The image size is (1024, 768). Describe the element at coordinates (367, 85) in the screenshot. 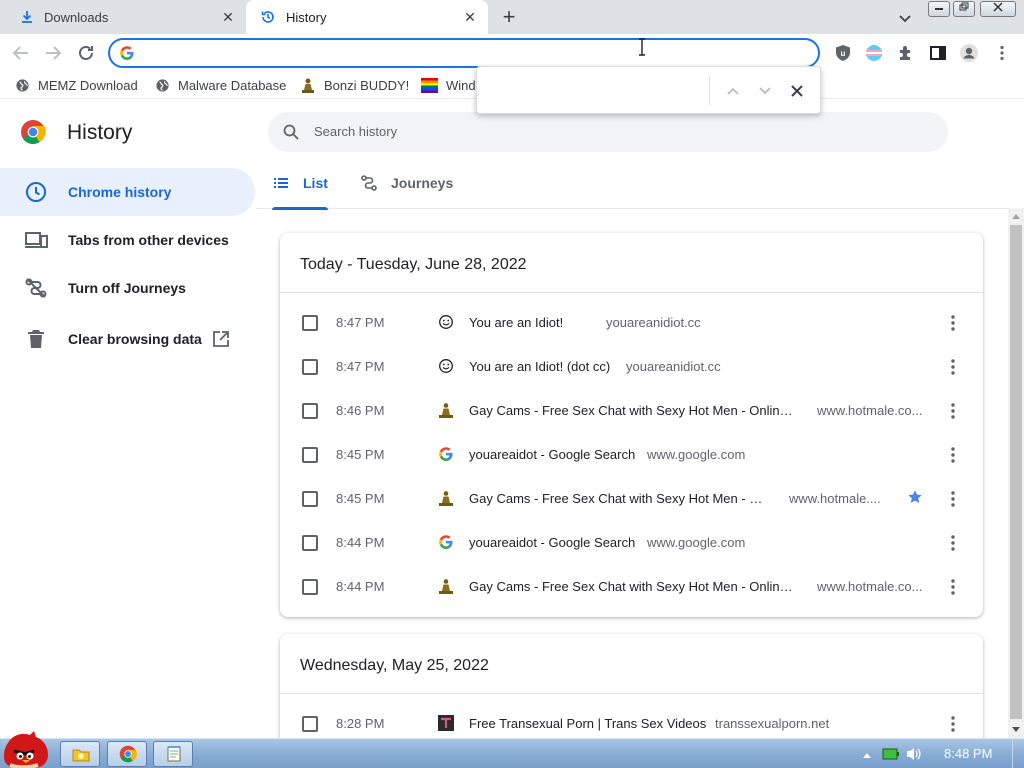

I see `bookmark-label: Bonzi BUDDY!` at that location.